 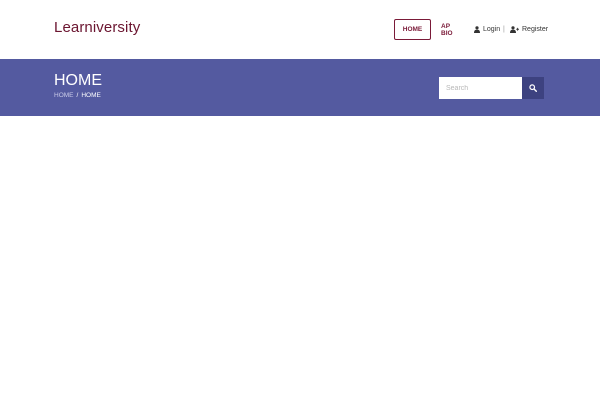 What do you see at coordinates (447, 29) in the screenshot?
I see `nav-ap-bio-link: AP BIO` at bounding box center [447, 29].